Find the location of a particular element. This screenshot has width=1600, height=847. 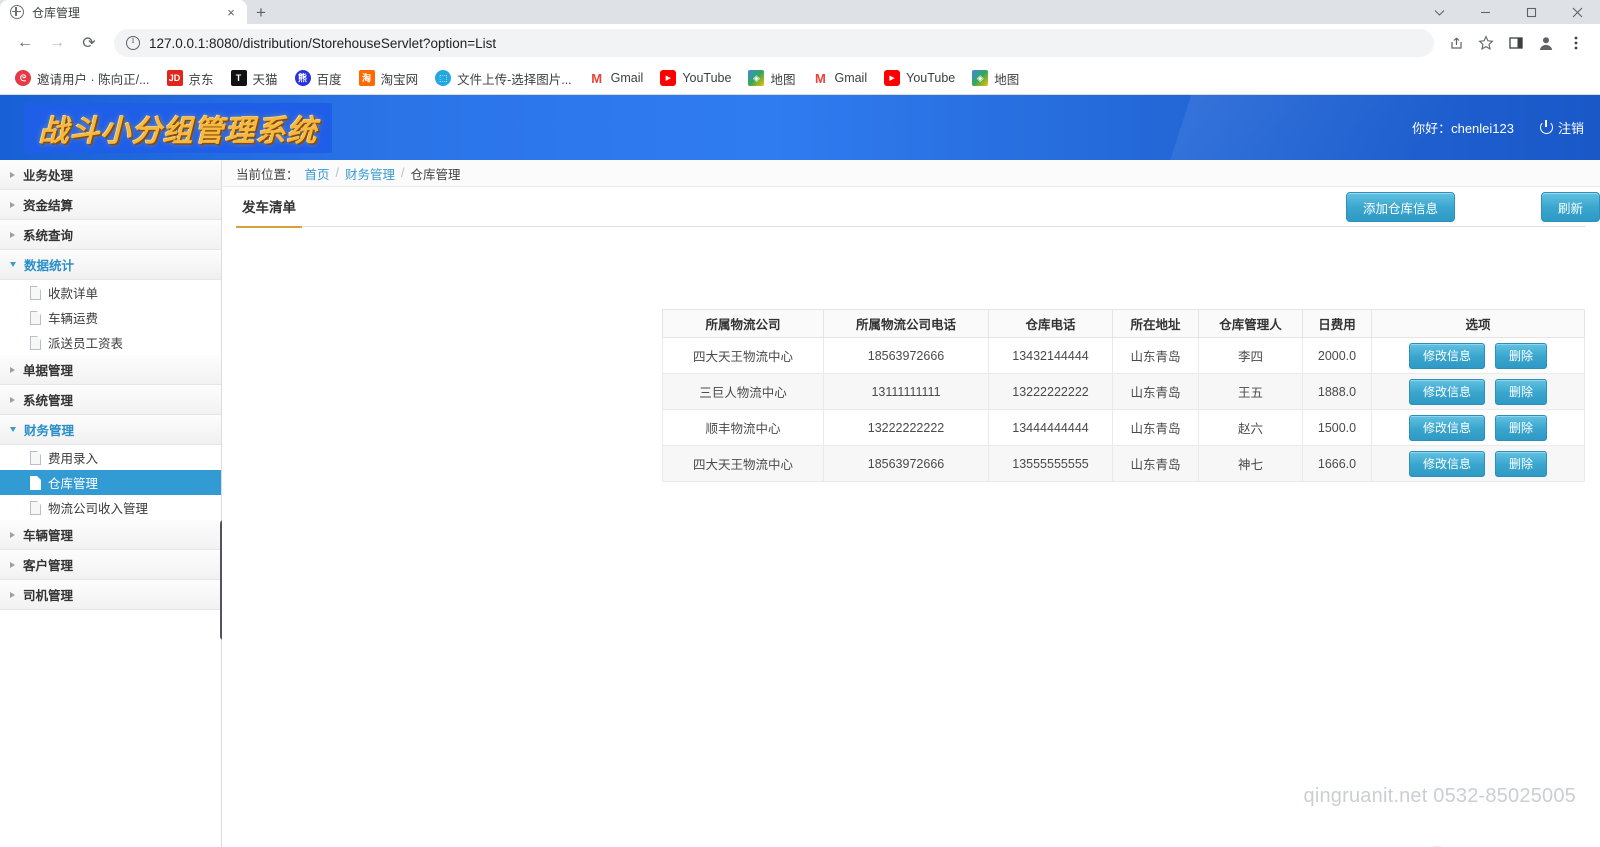

invite-icon: ᘓ is located at coordinates (23, 78).